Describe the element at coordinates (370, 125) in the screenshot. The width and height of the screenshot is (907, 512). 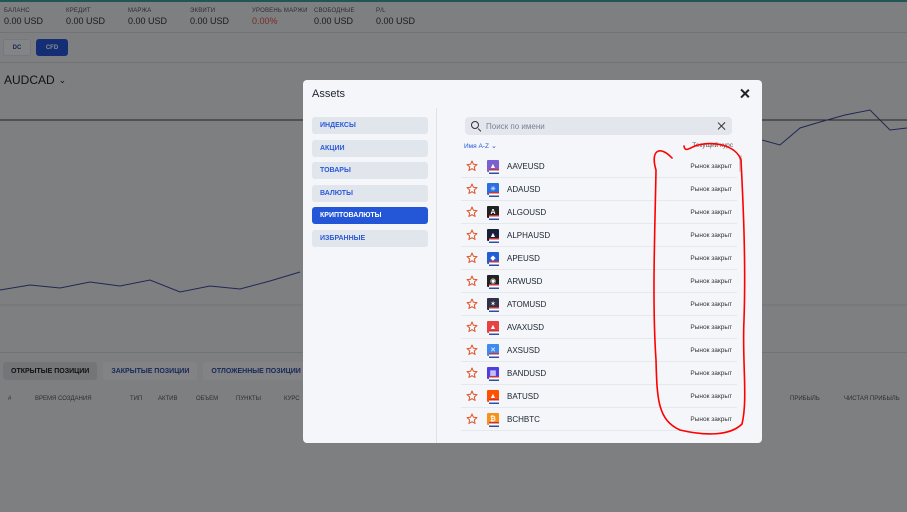
I see `category-0: Индексы` at that location.